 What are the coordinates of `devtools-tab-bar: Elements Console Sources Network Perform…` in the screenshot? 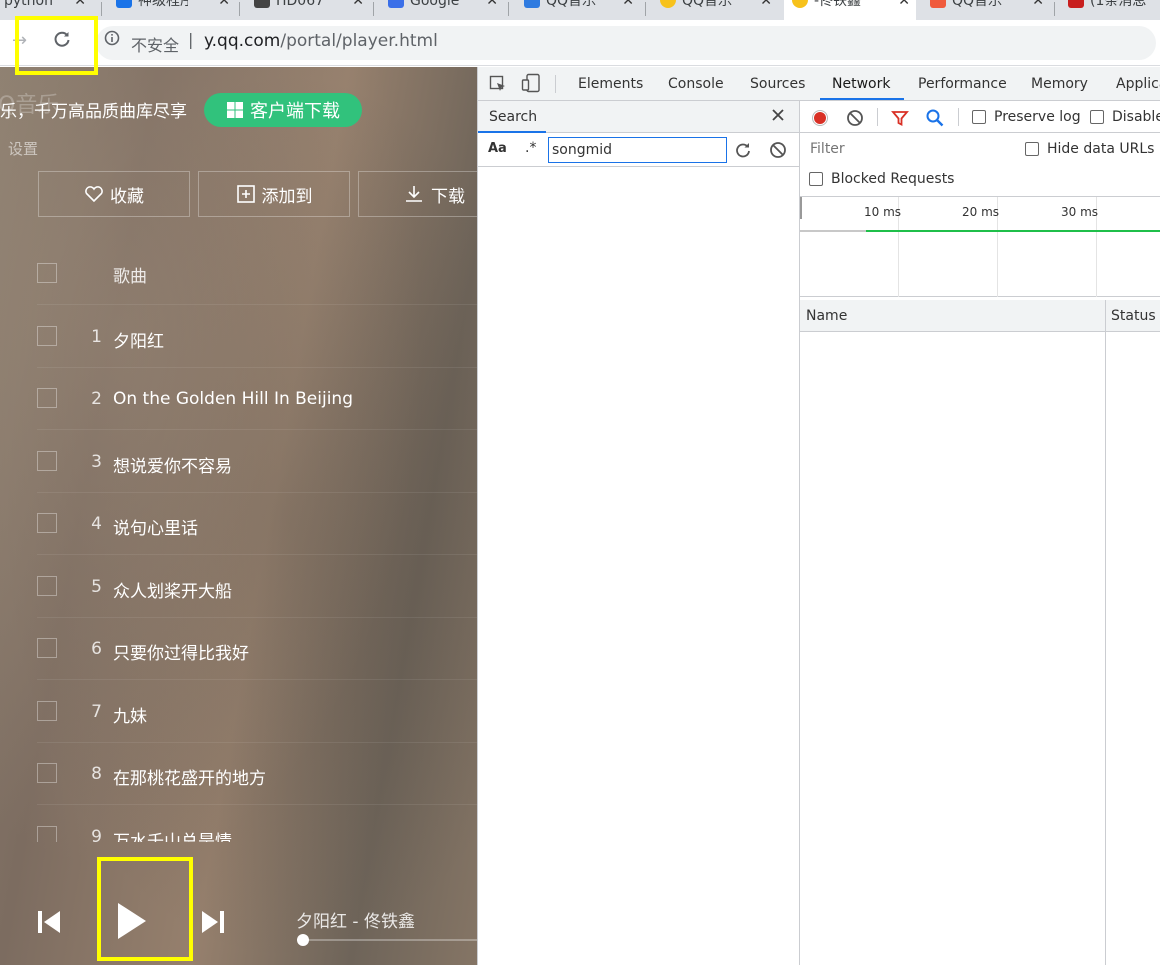 It's located at (819, 84).